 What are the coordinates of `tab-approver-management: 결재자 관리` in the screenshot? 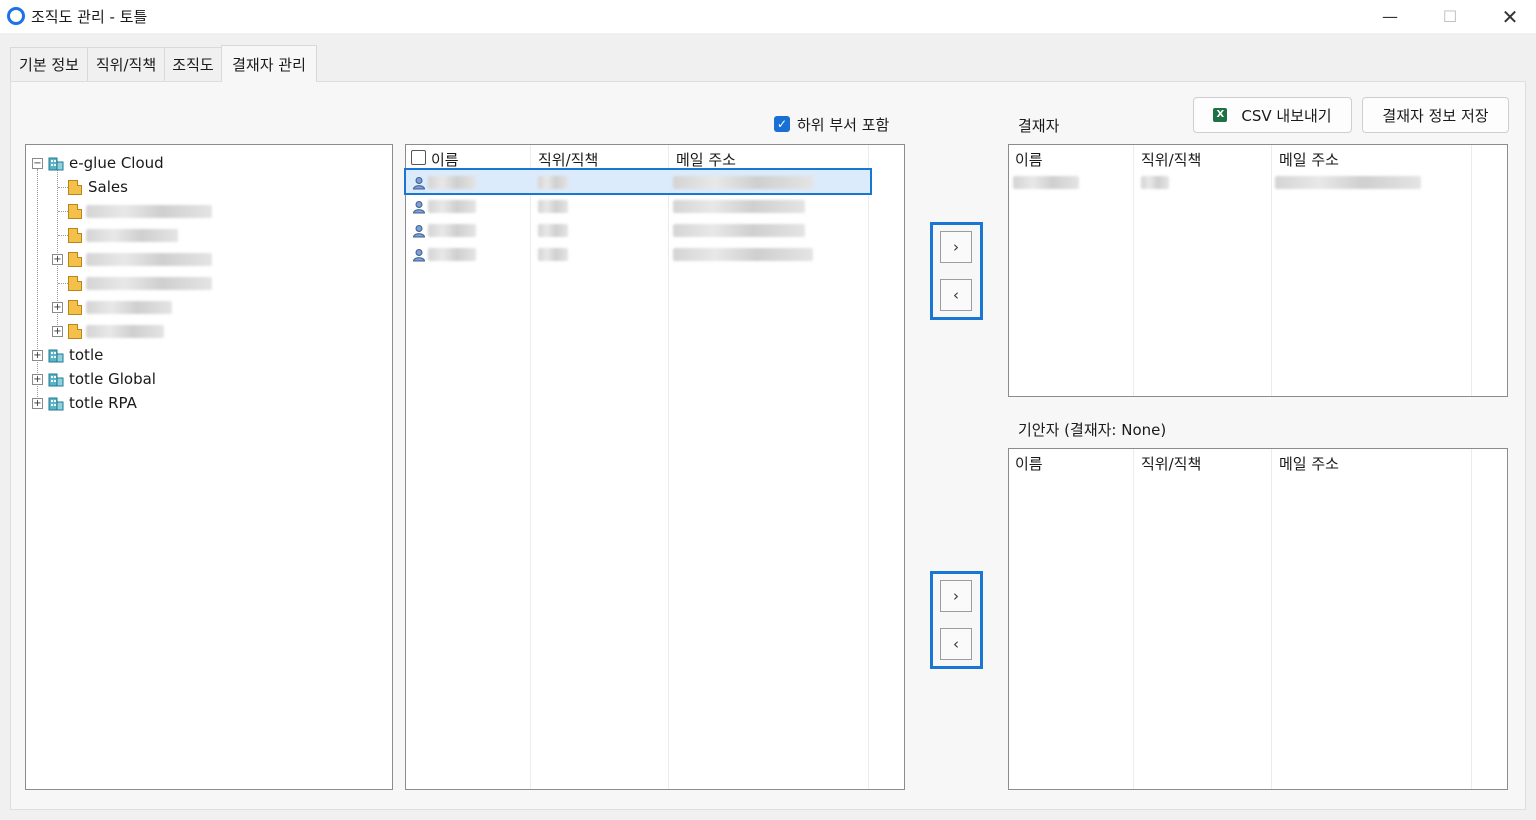 It's located at (269, 63).